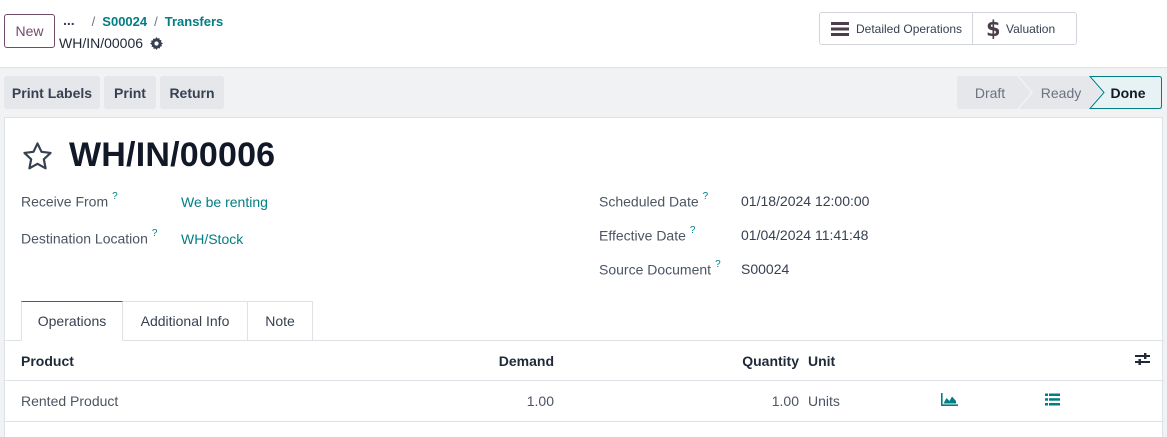 This screenshot has width=1167, height=437. What do you see at coordinates (727, 360) in the screenshot?
I see `column-quantity: Quantity` at bounding box center [727, 360].